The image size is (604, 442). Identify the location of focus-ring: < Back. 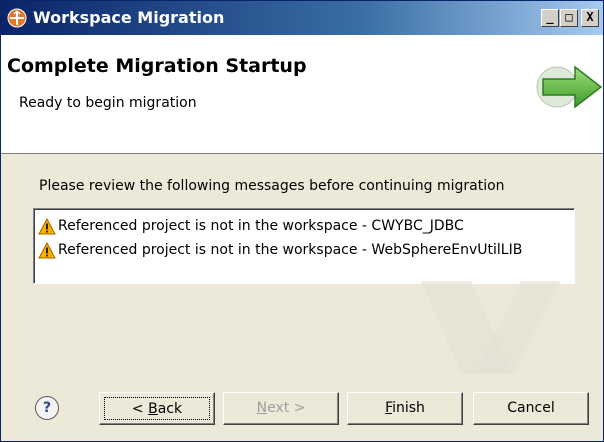
(157, 408).